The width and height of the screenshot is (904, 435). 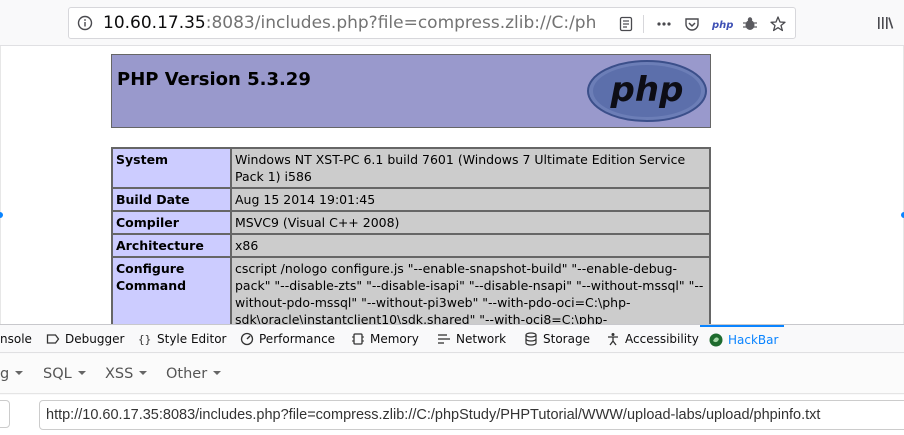 I want to click on menu-label: Other, so click(x=187, y=374).